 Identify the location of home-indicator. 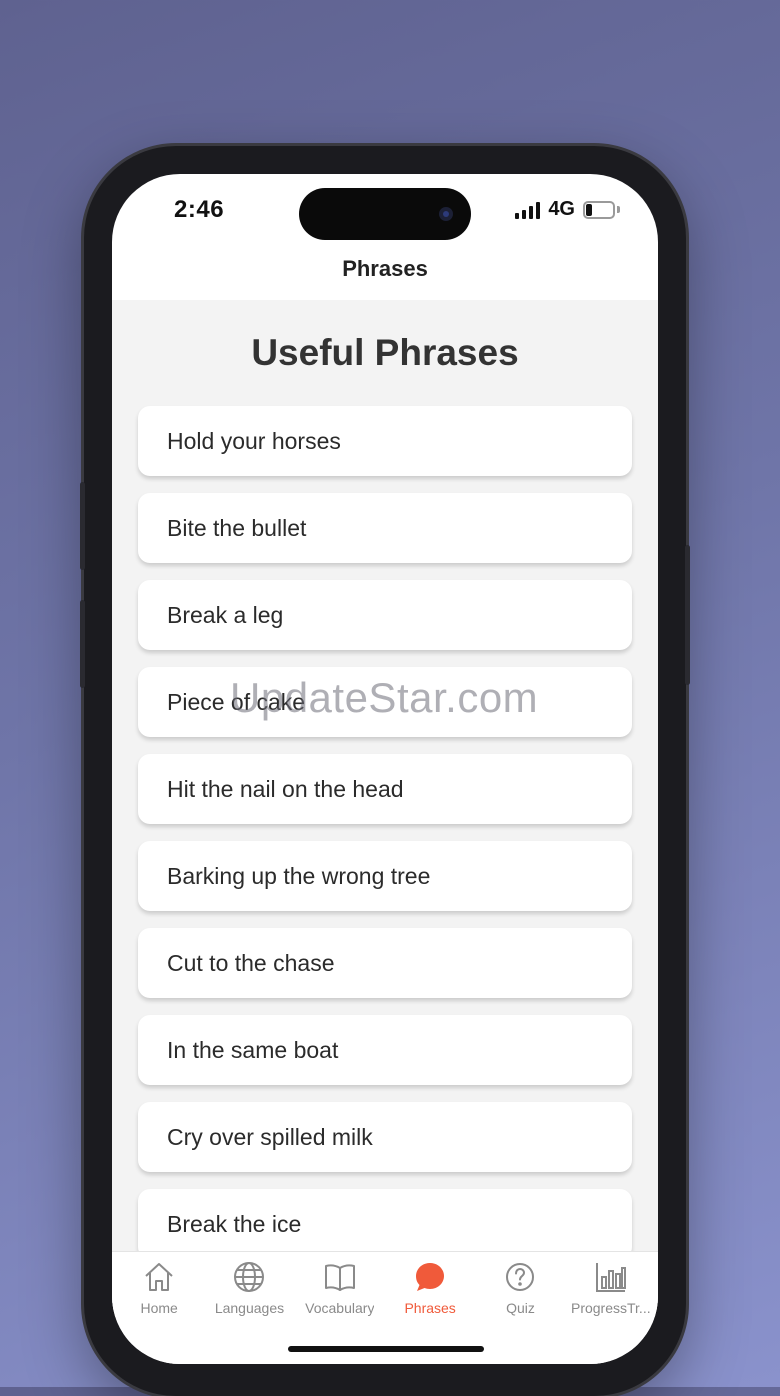
(386, 1349).